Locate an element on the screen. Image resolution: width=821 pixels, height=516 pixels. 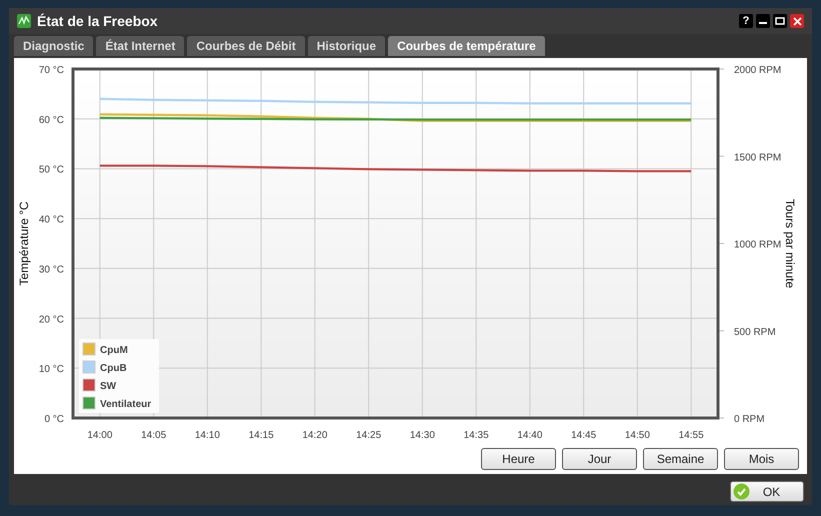
y-tick-label: 70 °C is located at coordinates (51, 70).